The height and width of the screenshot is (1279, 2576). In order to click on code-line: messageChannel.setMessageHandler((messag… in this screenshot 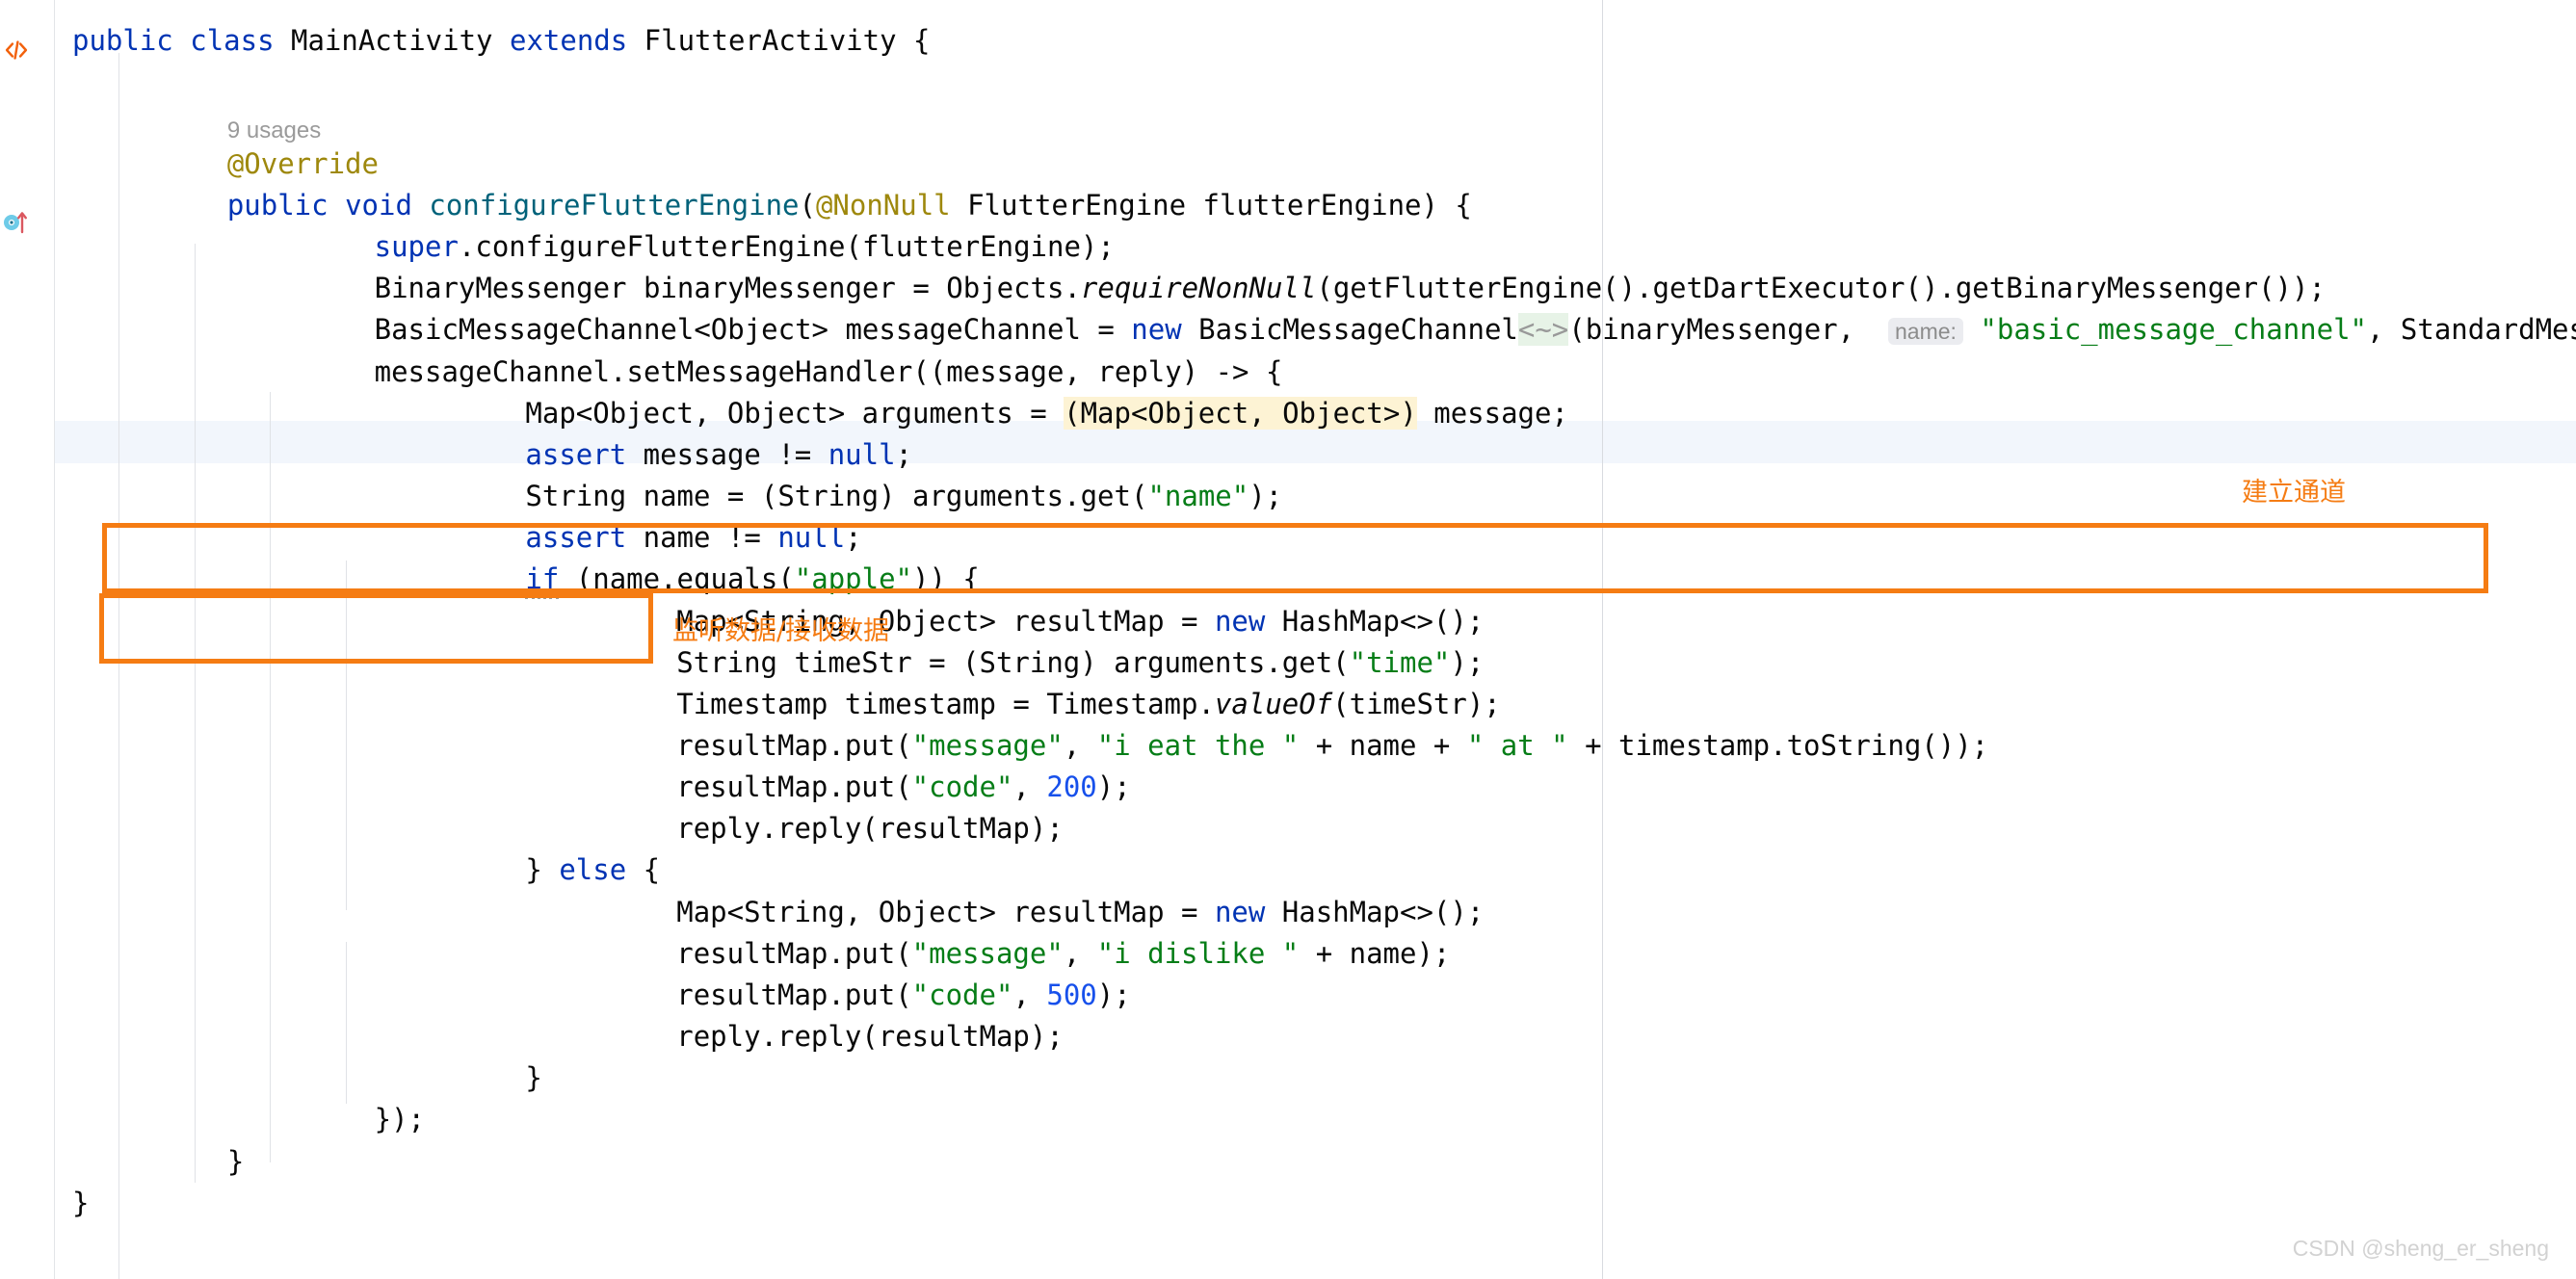, I will do `click(829, 372)`.